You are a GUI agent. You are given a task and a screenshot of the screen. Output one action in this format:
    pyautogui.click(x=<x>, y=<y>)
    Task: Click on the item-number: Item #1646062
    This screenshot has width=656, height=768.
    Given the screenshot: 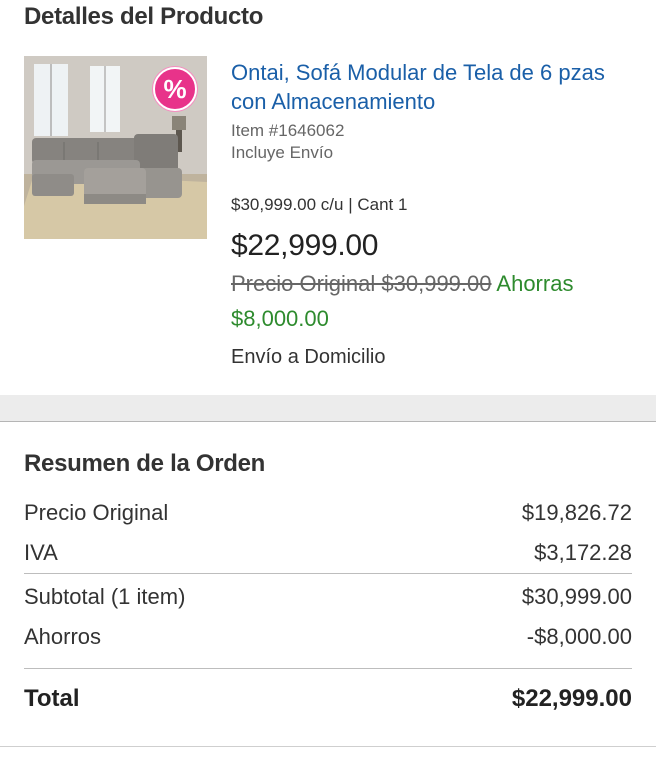 What is the action you would take?
    pyautogui.click(x=288, y=130)
    